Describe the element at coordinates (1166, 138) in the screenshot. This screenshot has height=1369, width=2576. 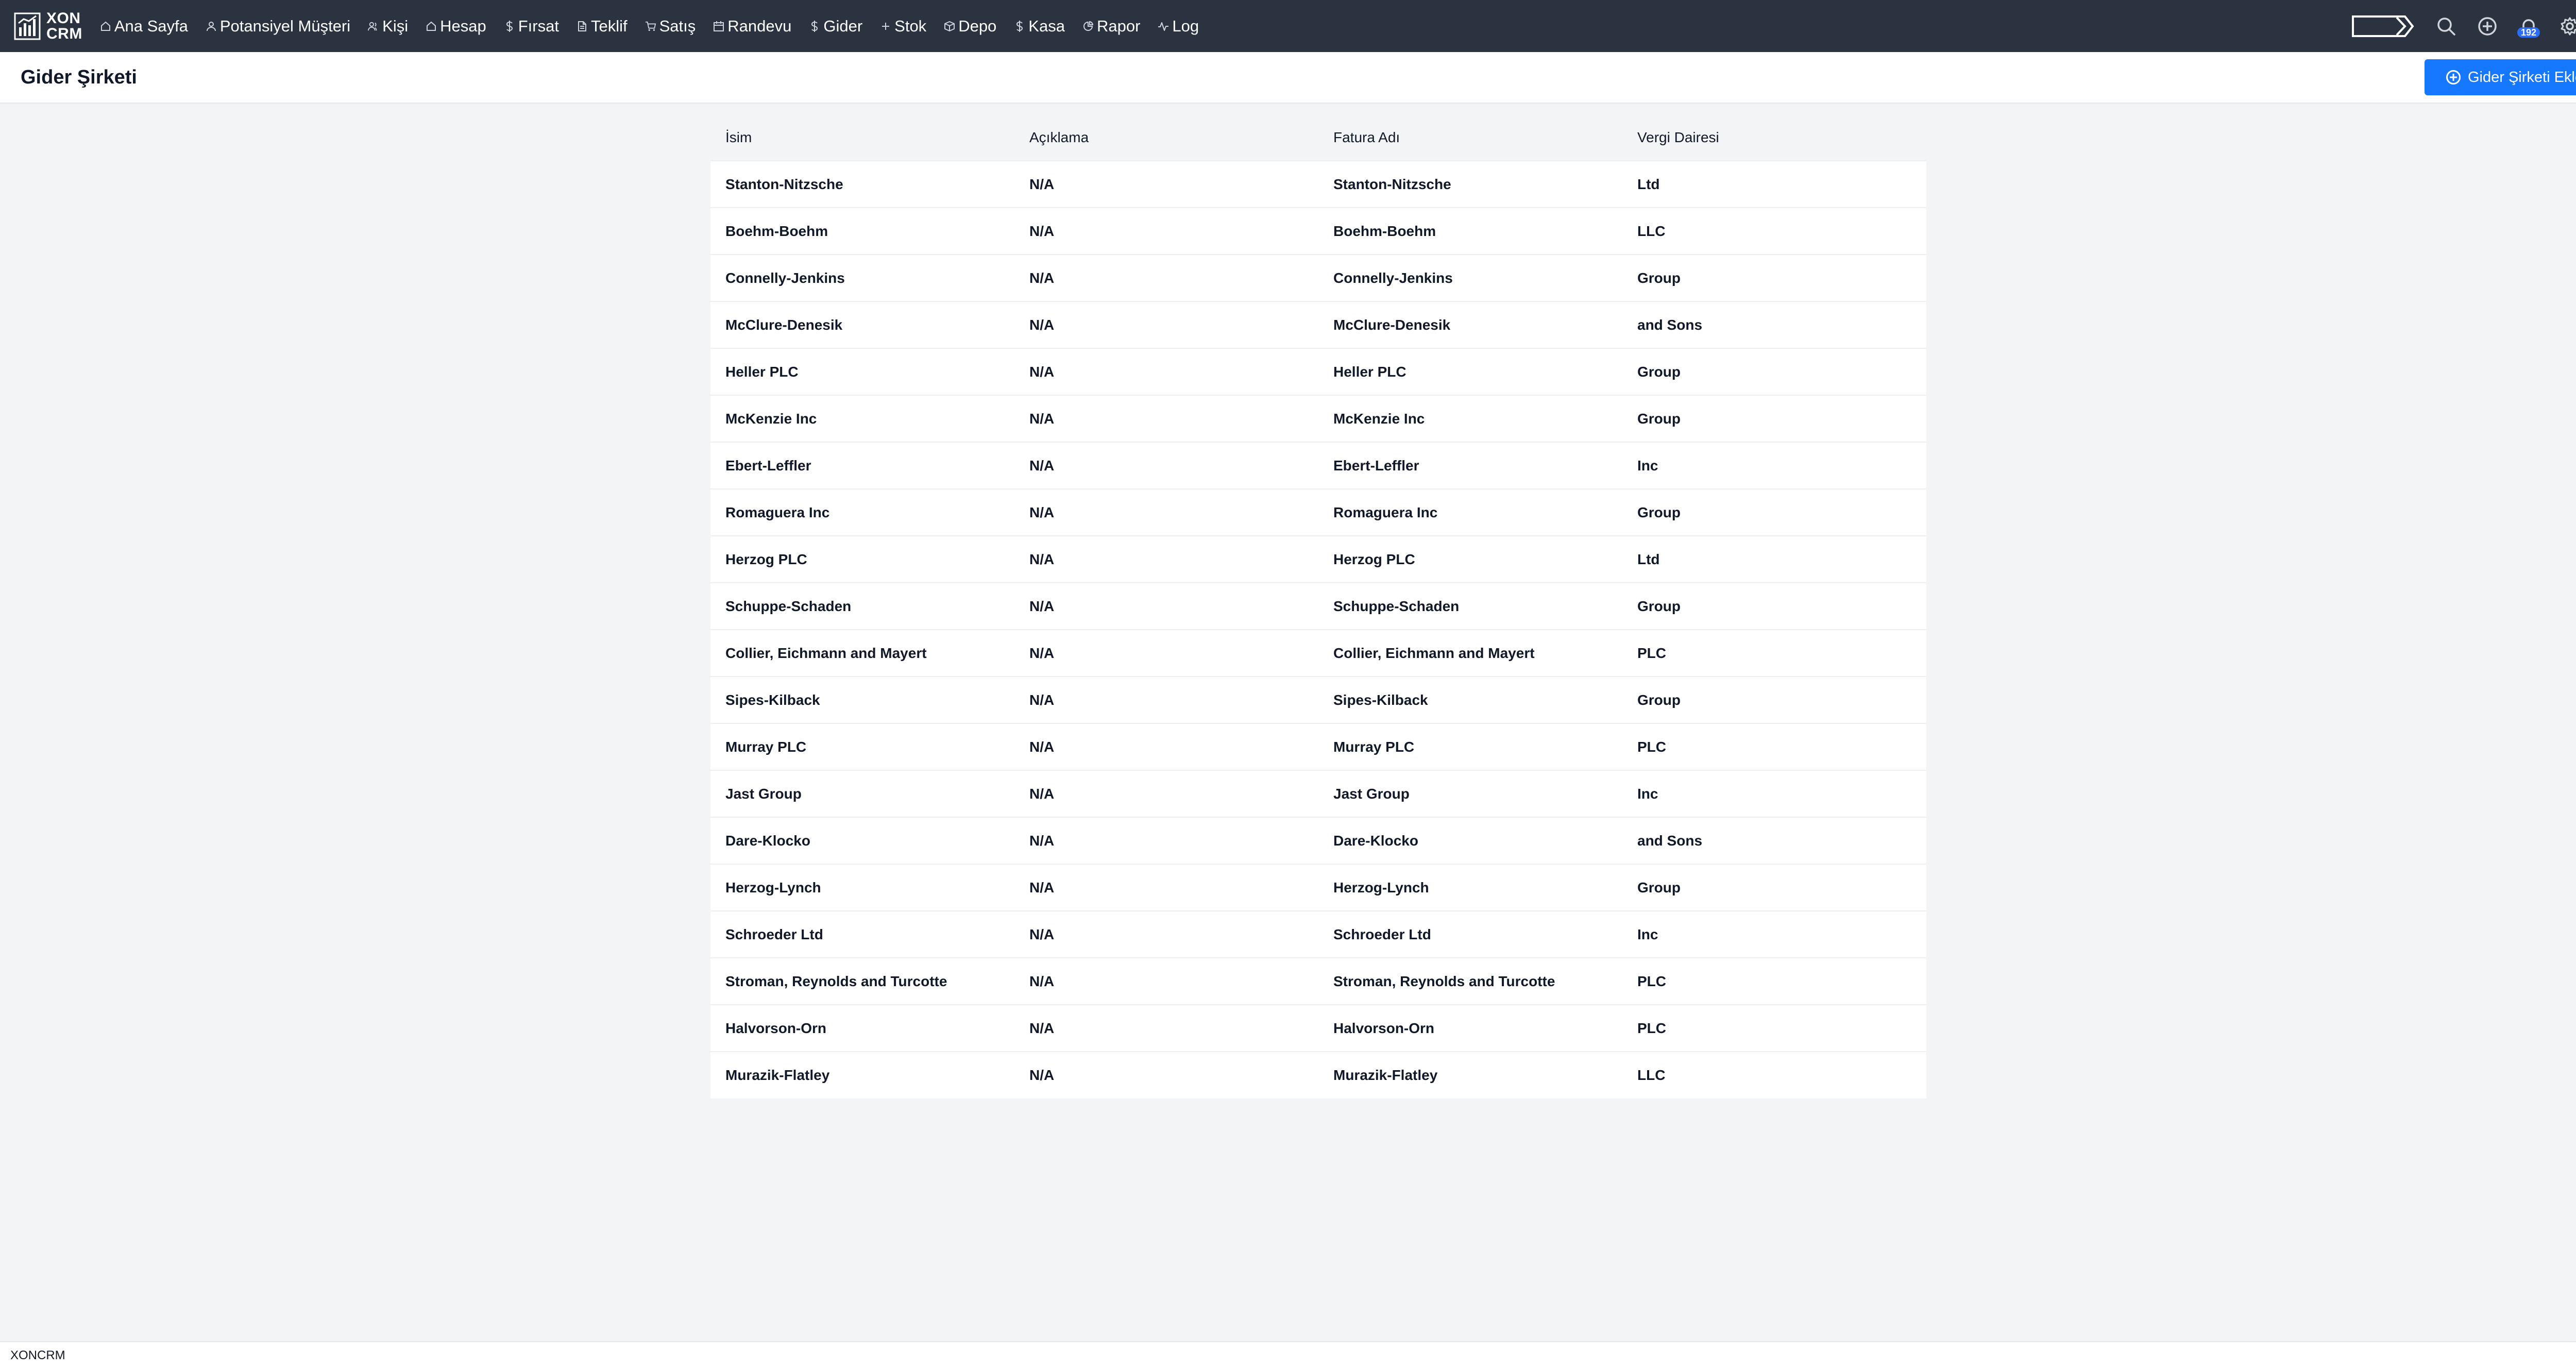
I see `column-header-description: Açıklama` at that location.